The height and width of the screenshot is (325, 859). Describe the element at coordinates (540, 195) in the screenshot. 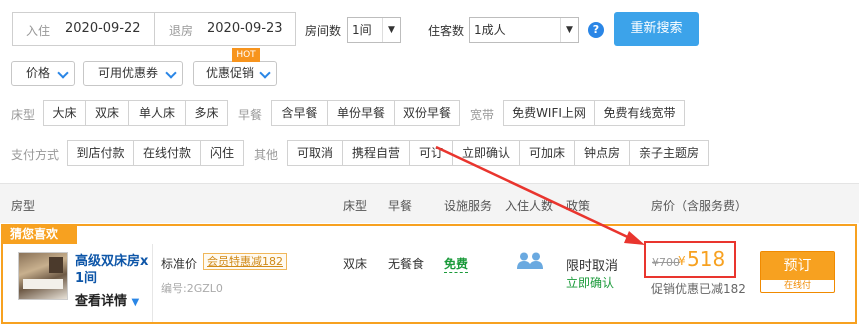

I see `annotation-arrow` at that location.